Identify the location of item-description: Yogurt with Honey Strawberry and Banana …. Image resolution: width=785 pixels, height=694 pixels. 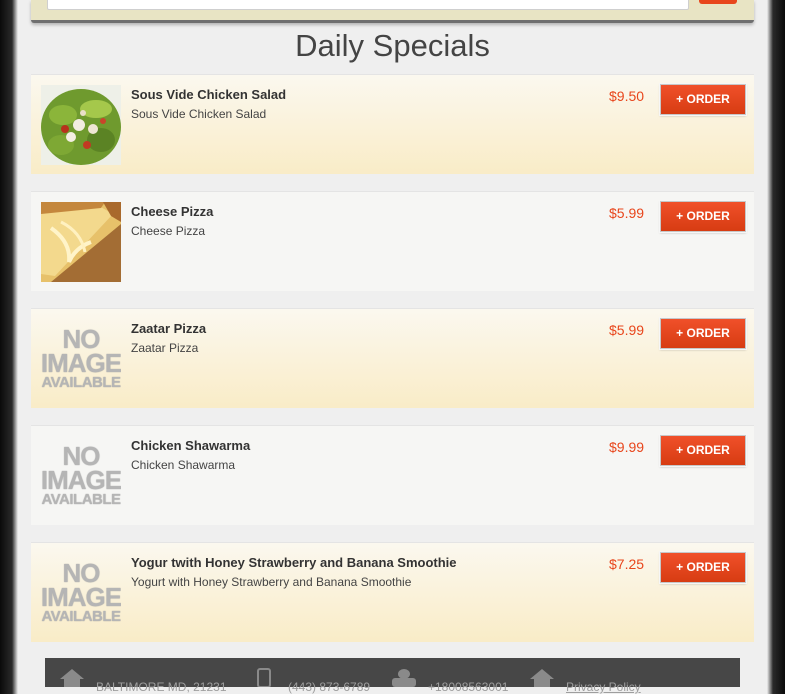
(271, 582).